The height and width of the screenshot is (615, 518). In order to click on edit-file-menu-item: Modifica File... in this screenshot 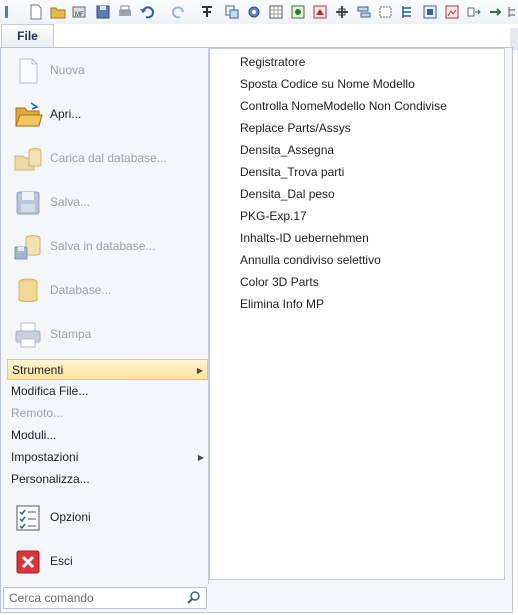, I will do `click(107, 391)`.